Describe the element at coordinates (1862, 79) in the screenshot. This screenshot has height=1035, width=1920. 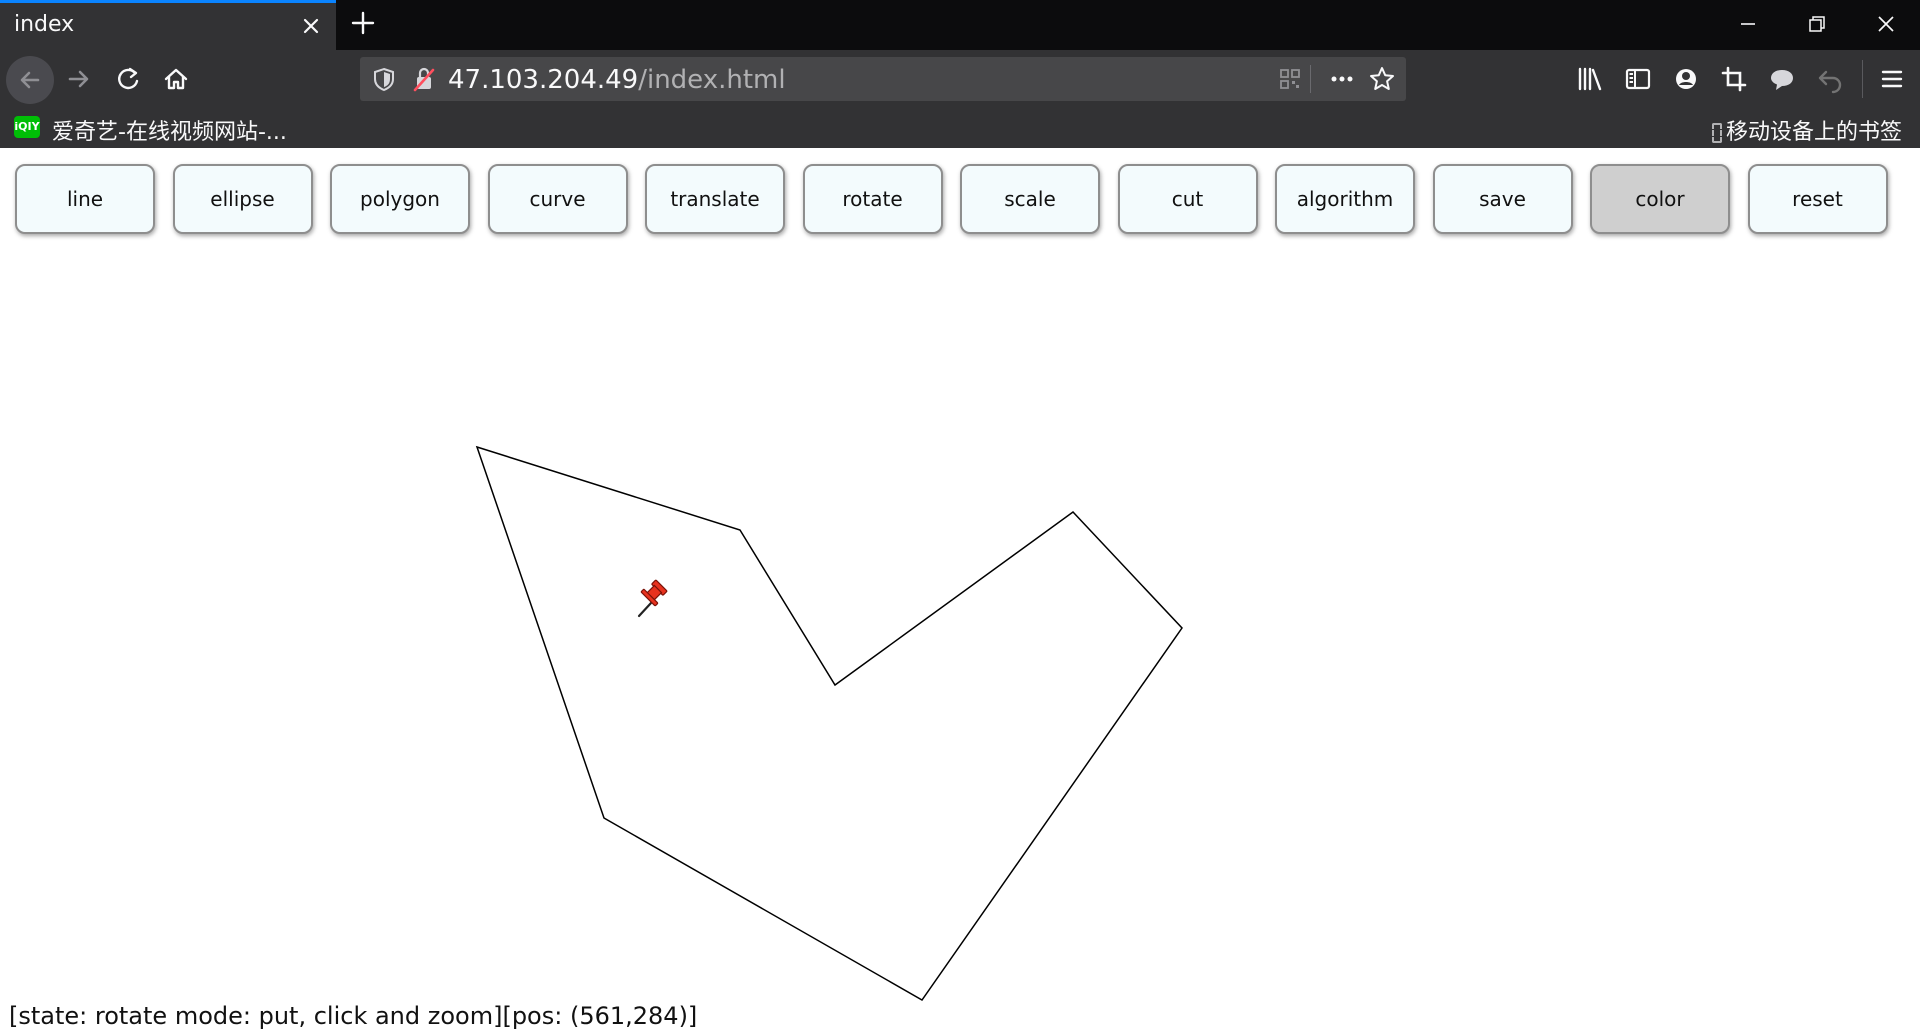
I see `toolbar-separator` at that location.